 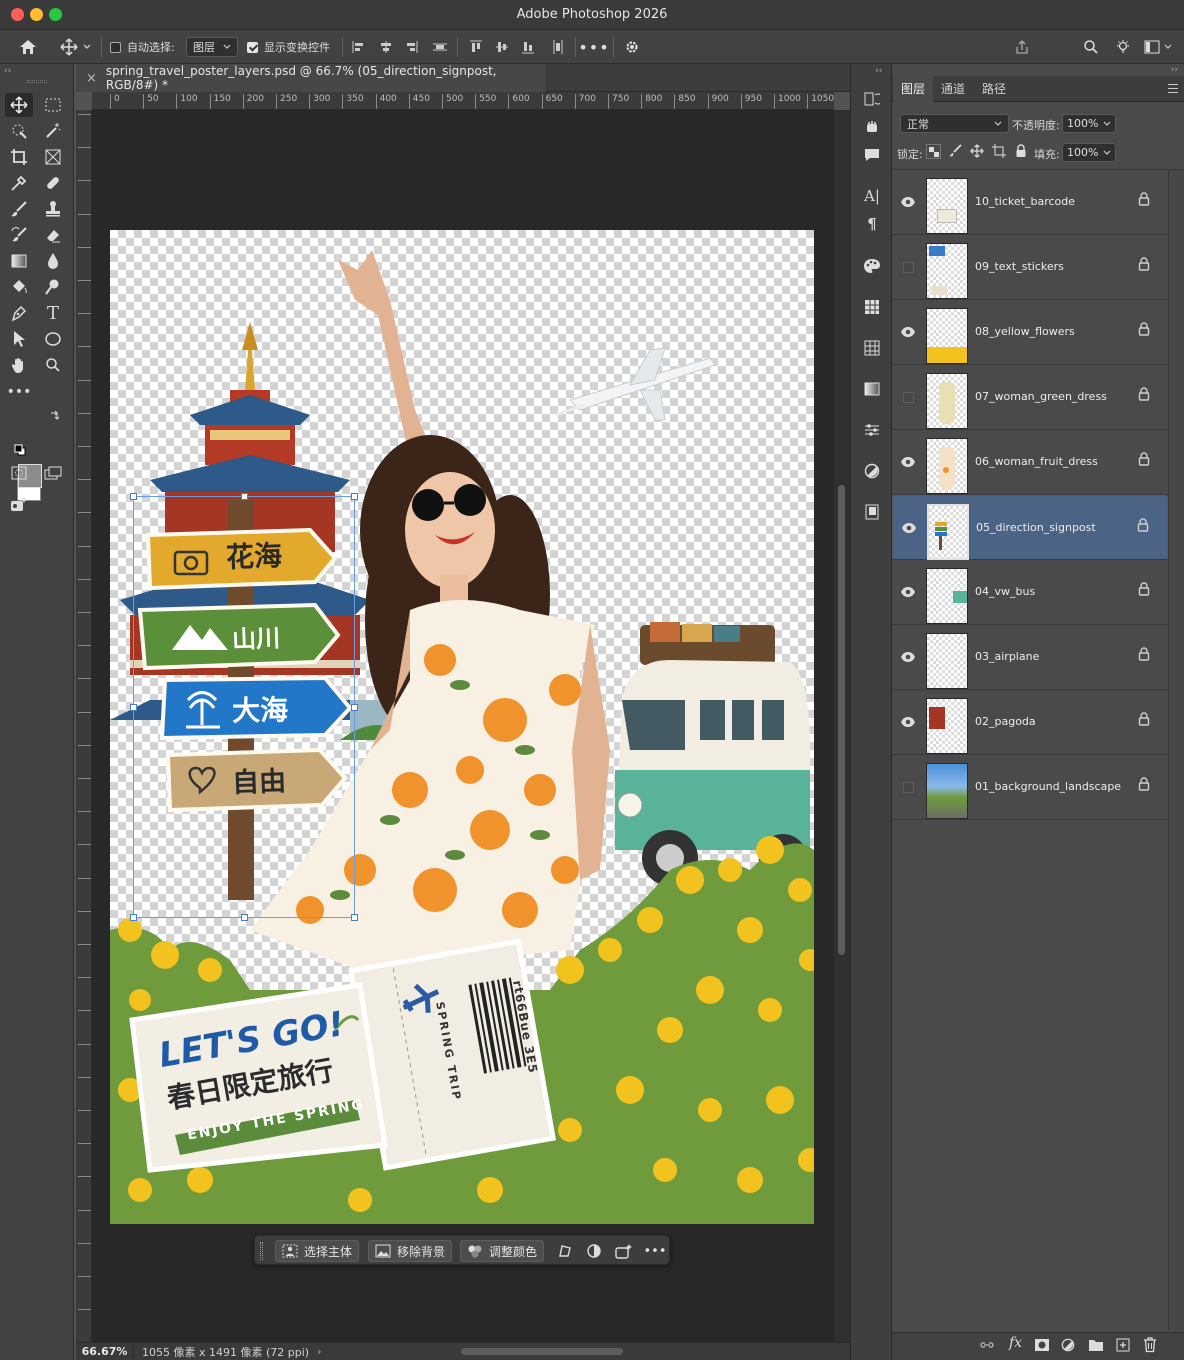 I want to click on layer-effects-button: fx, so click(x=1015, y=1343).